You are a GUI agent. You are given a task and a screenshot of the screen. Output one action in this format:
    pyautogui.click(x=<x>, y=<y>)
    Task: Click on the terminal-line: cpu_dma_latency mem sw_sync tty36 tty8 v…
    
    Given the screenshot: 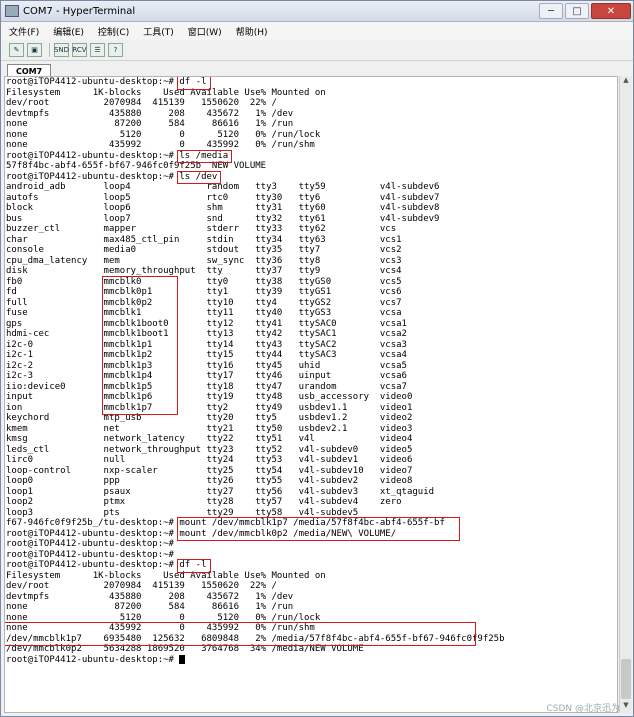 What is the action you would take?
    pyautogui.click(x=204, y=260)
    